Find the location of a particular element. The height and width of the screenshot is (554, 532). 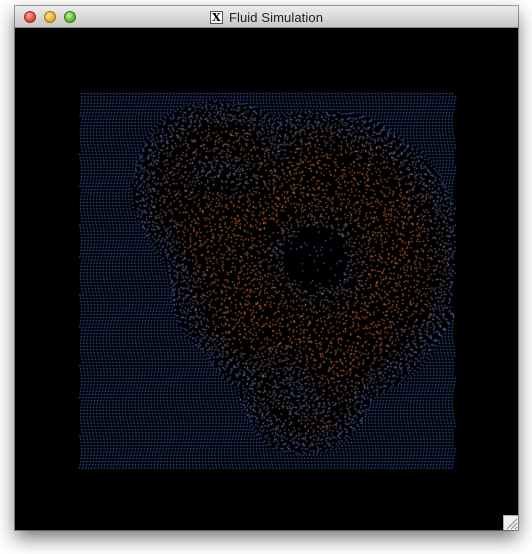

resize-grip-icon is located at coordinates (510, 522).